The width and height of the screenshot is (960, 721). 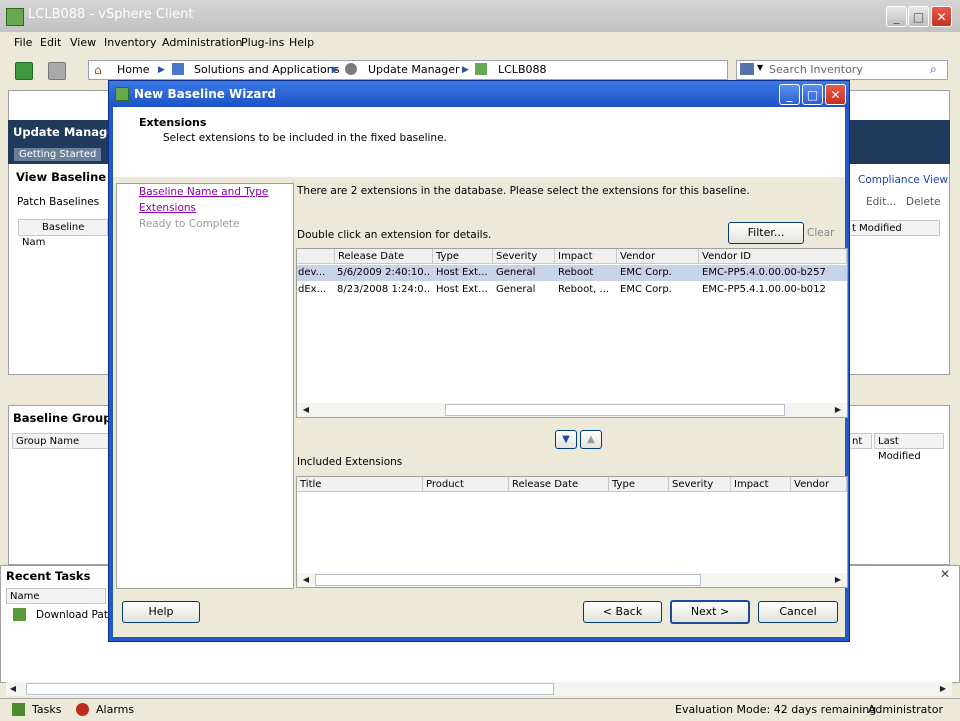 I want to click on update-manager-icon, so click(x=351, y=69).